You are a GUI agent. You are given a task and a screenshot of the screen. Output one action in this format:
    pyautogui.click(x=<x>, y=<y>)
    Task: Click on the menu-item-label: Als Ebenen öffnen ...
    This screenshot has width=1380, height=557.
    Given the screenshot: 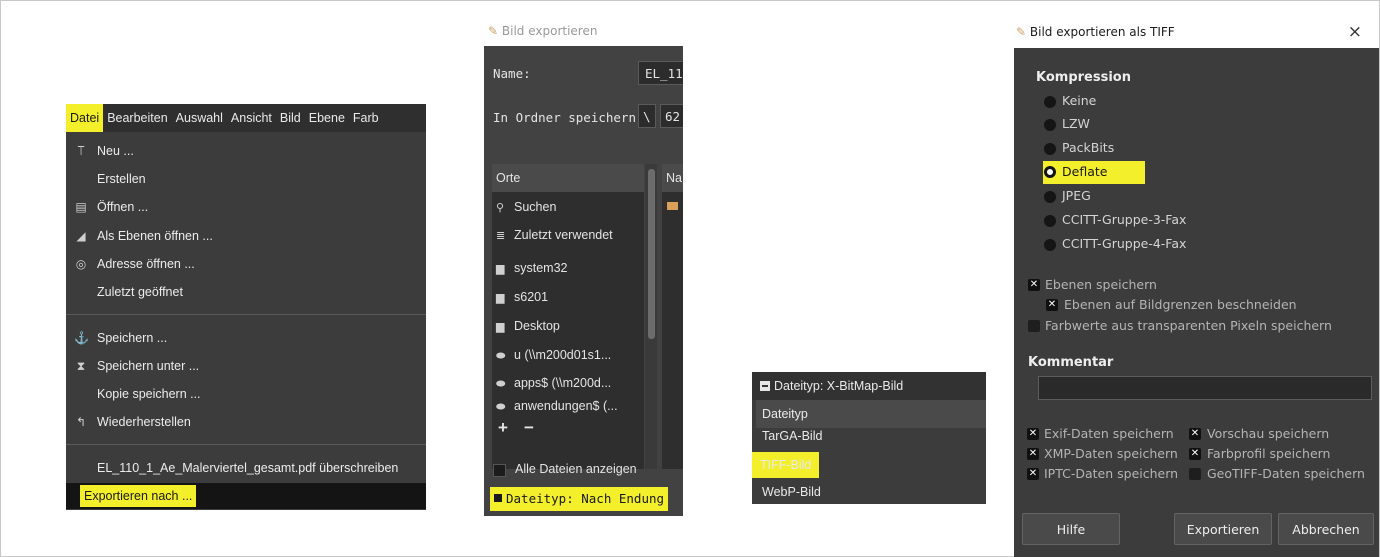 What is the action you would take?
    pyautogui.click(x=155, y=236)
    